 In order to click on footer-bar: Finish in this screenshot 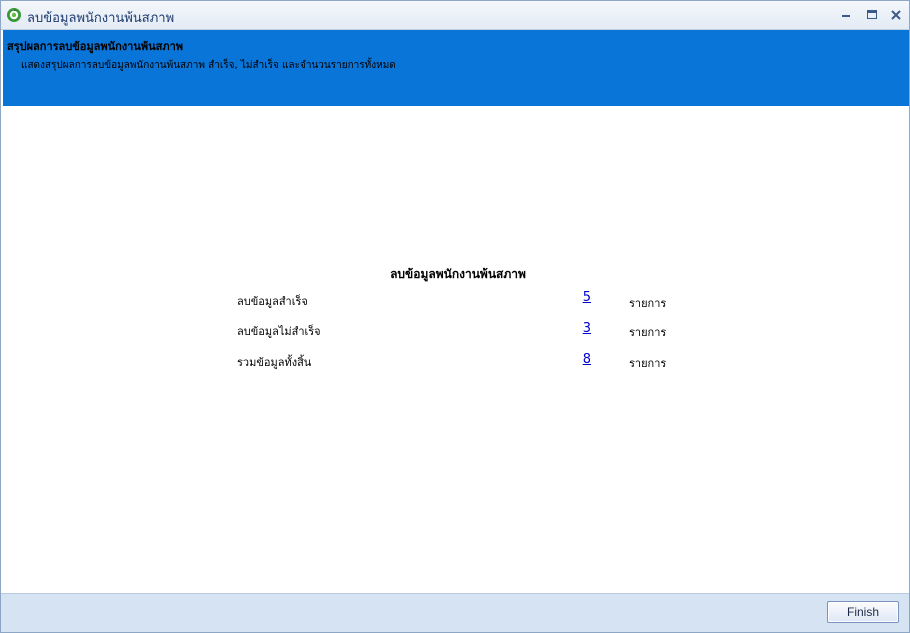, I will do `click(455, 612)`.